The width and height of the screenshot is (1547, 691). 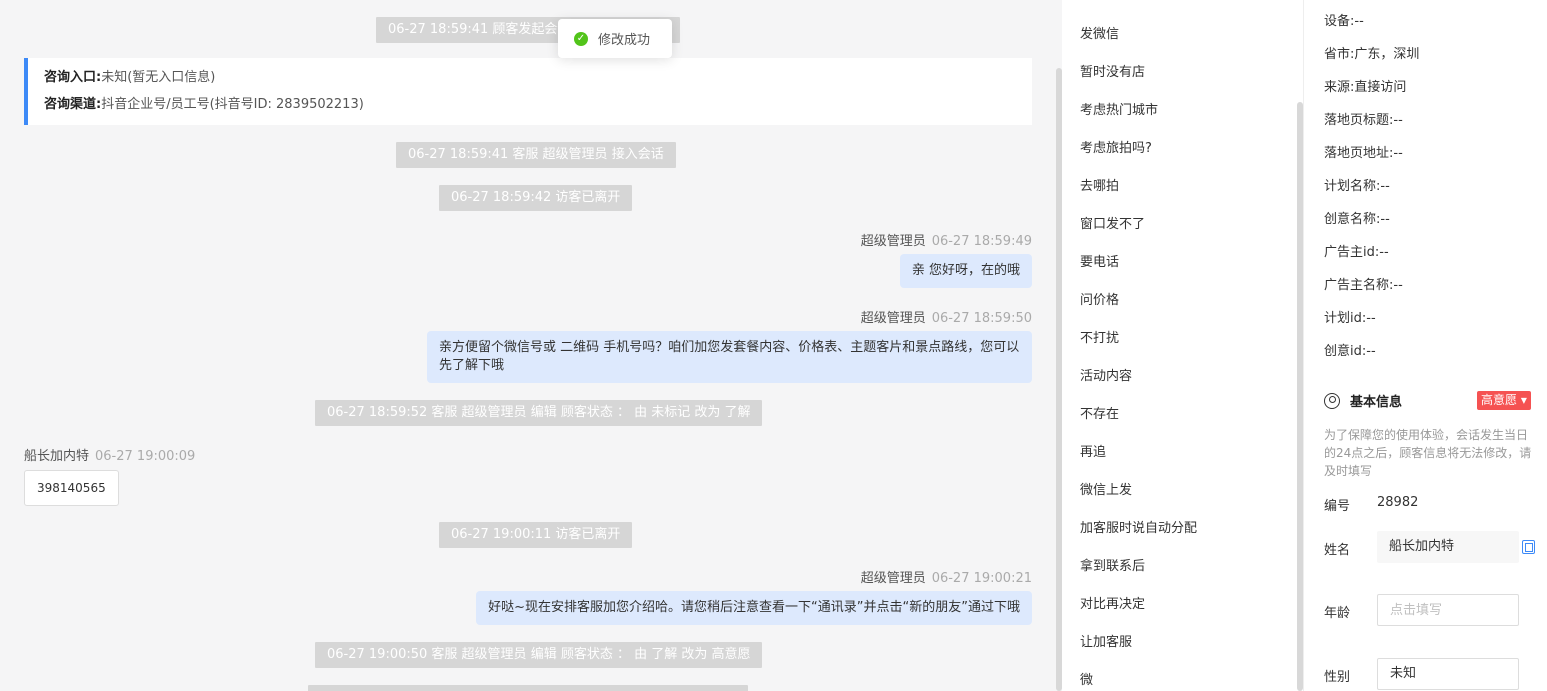 I want to click on quick-reply-item: 拿到联系后, so click(x=1112, y=564).